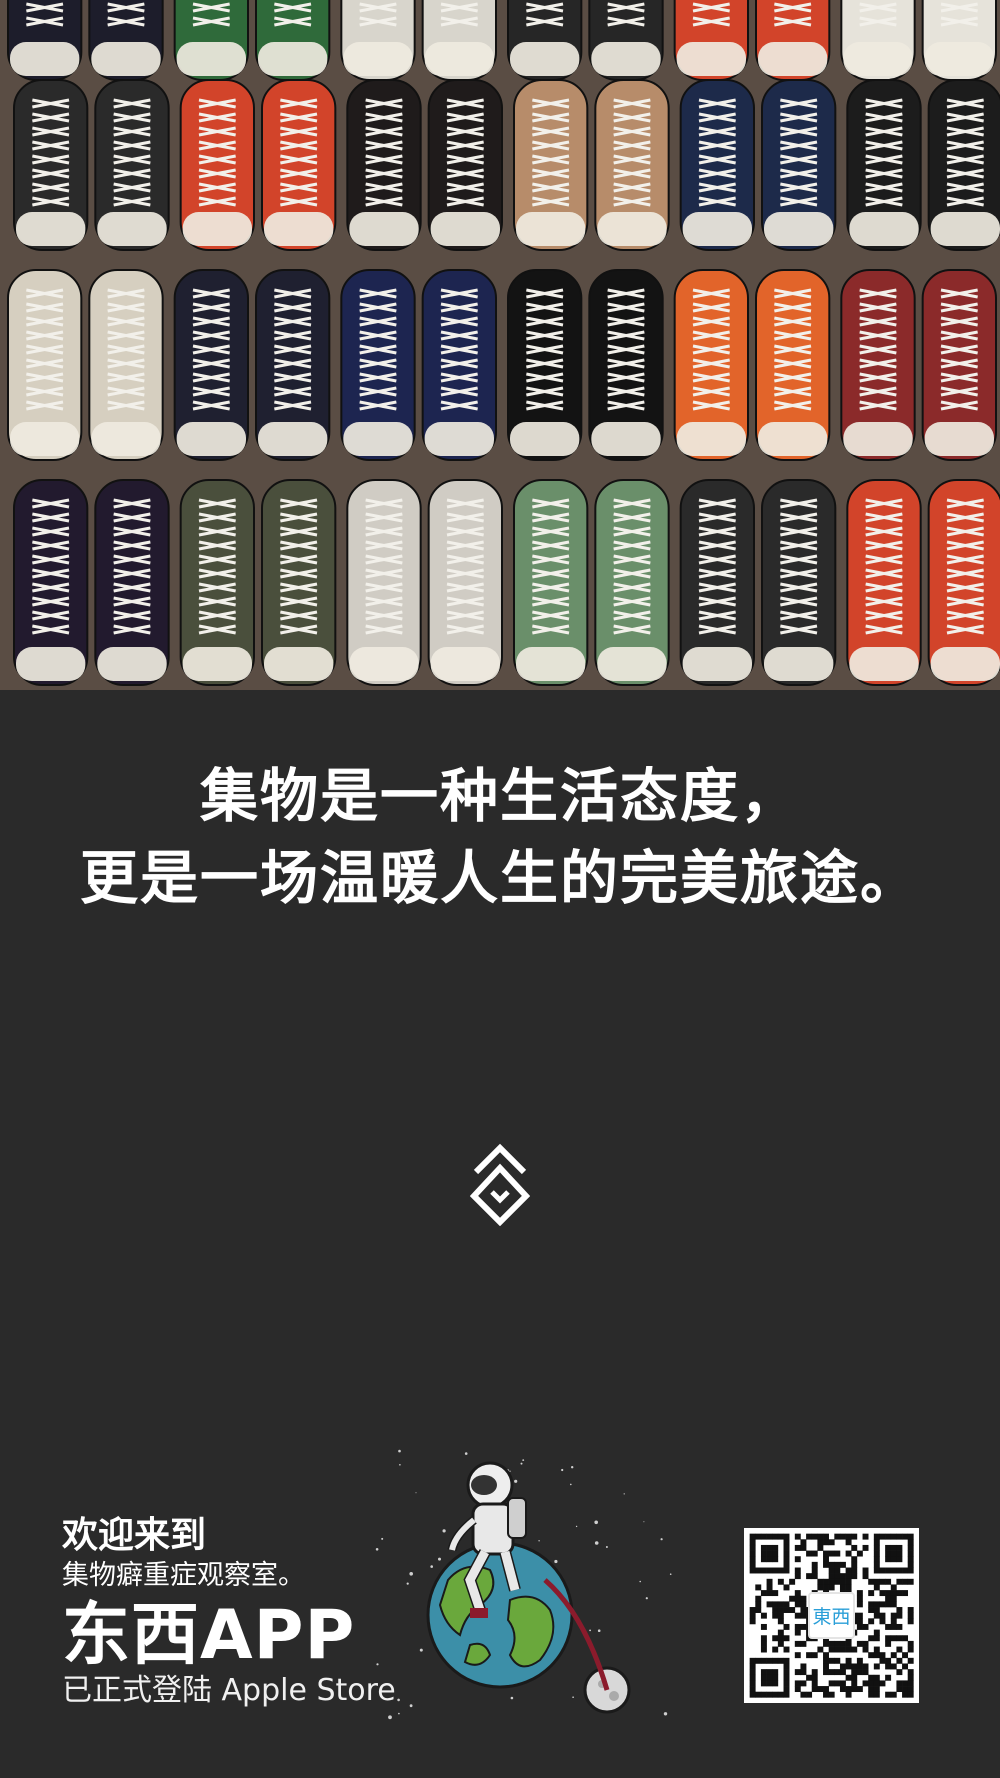  I want to click on promo-block: 欢迎来到 集物癖重症观察室。 东西APP 已正式登陆 Apple Store, so click(242, 1611).